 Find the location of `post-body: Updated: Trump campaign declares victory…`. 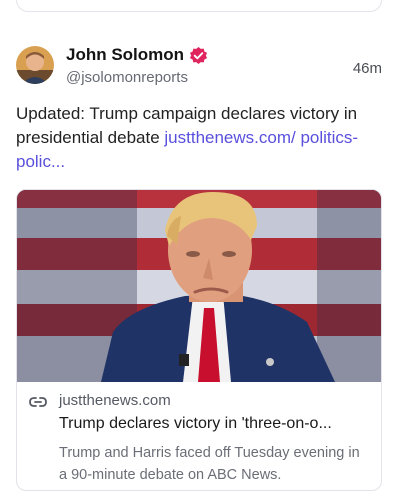

post-body: Updated: Trump campaign declares victory… is located at coordinates (199, 138).